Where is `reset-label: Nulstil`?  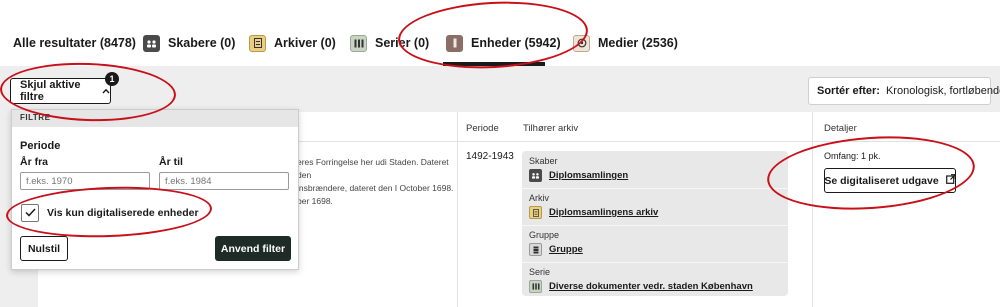
reset-label: Nulstil is located at coordinates (44, 248).